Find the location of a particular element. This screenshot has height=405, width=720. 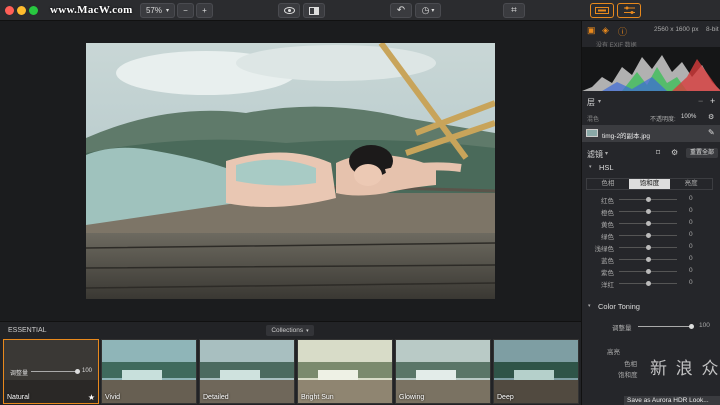

preset-label: Bright Sun is located at coordinates (317, 397).